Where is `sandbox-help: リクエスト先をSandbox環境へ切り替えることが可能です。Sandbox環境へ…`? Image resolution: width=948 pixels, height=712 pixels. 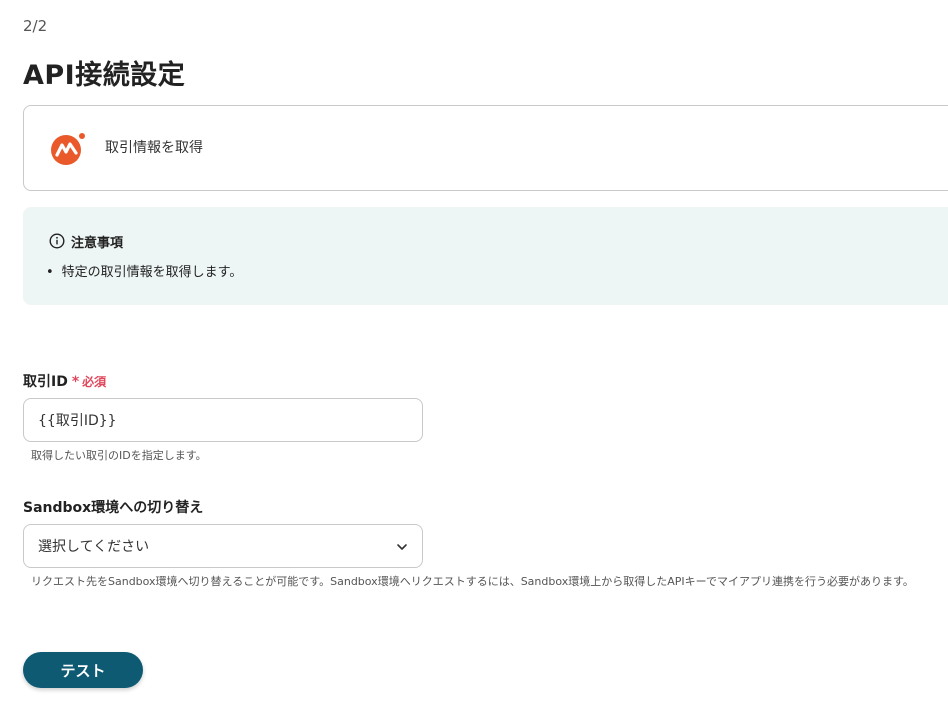
sandbox-help: リクエスト先をSandbox環境へ切り替えることが可能です。Sandbox環境へ… is located at coordinates (472, 581).